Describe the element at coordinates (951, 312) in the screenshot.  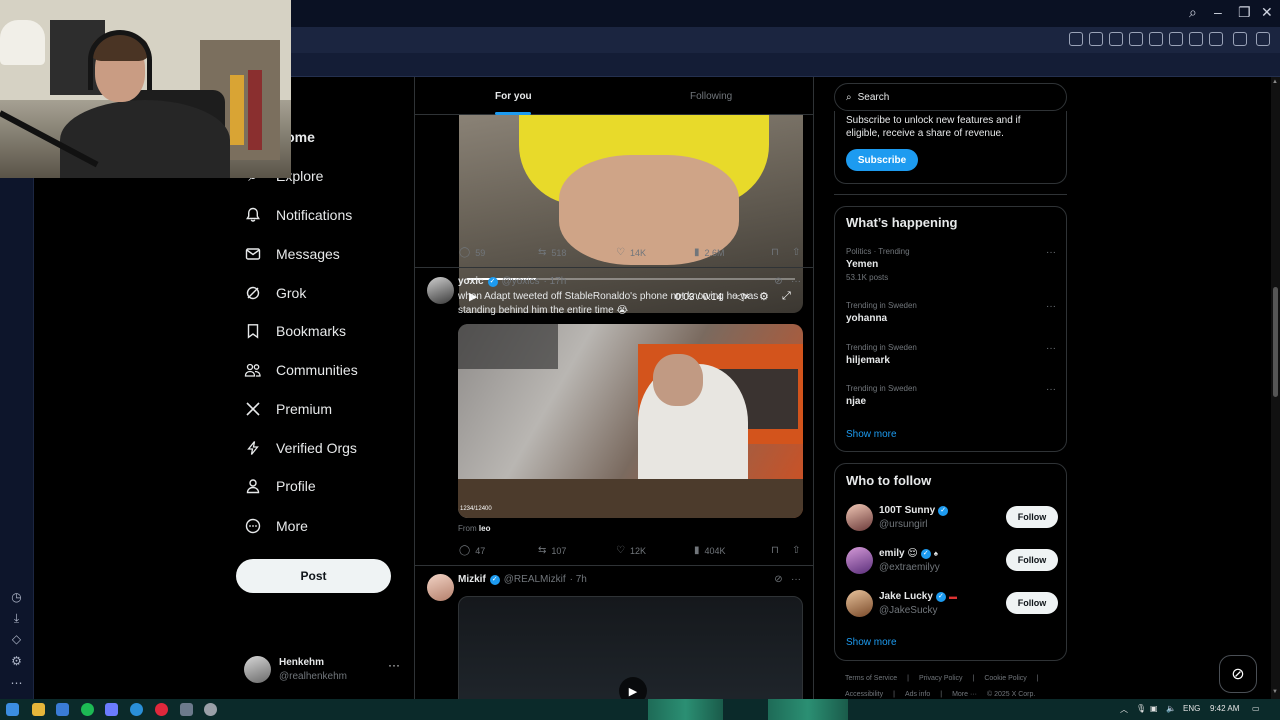
I see `trend-item: Trending in Sweden yohanna ···` at that location.